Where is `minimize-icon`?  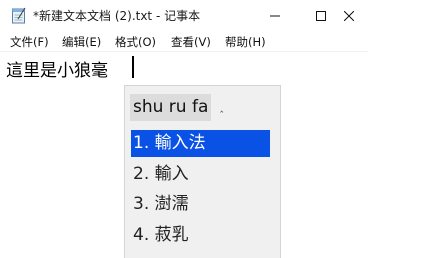 minimize-icon is located at coordinates (275, 16).